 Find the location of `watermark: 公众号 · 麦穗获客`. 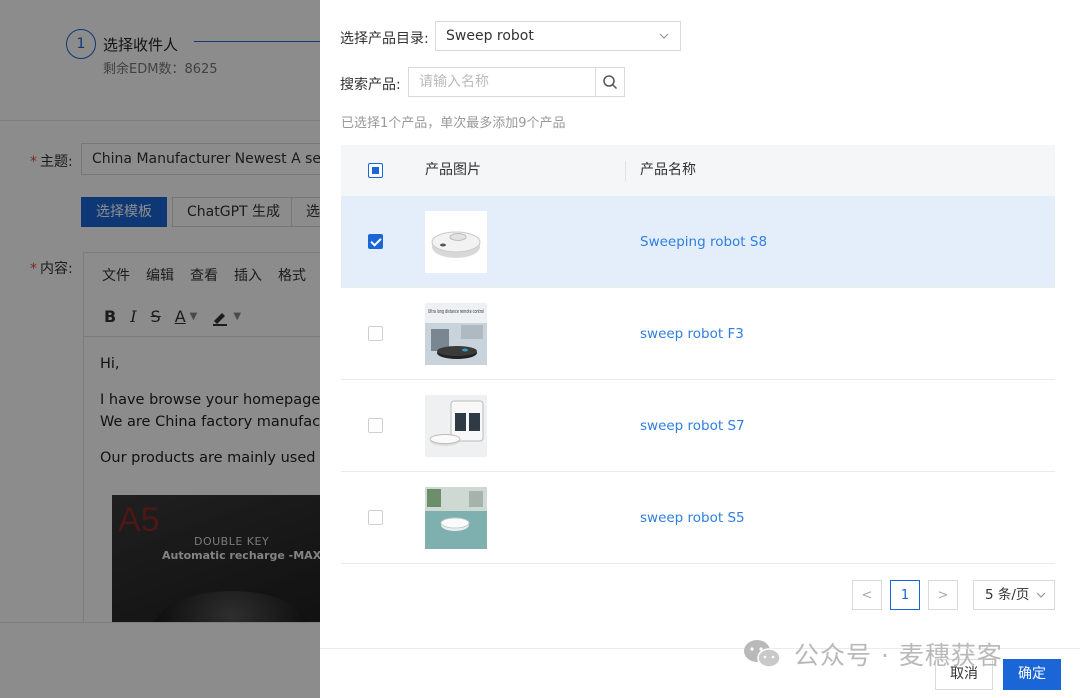

watermark: 公众号 · 麦穗获客 is located at coordinates (872, 654).